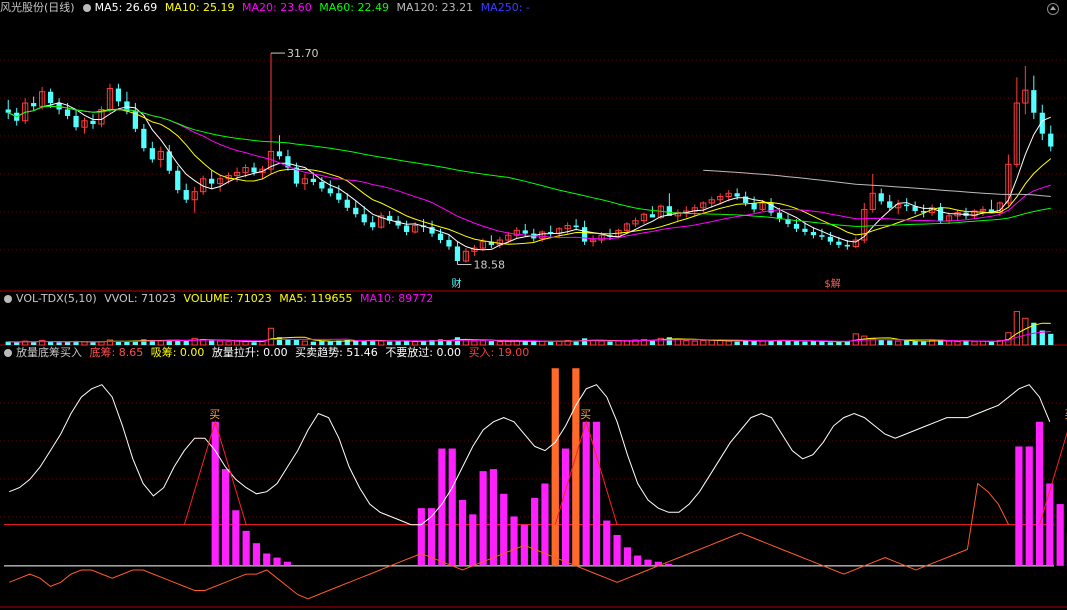 This screenshot has height=610, width=1067. I want to click on ma10-label: MA10: 25.19, so click(199, 7).